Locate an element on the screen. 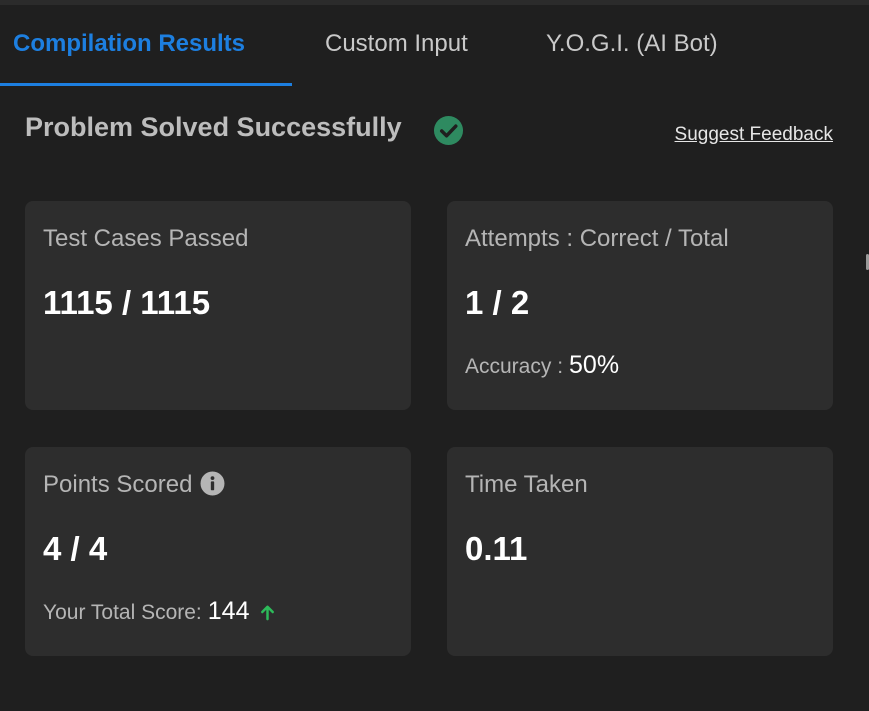 The height and width of the screenshot is (711, 869). attempts-label: Attempts : Correct / Total is located at coordinates (597, 238).